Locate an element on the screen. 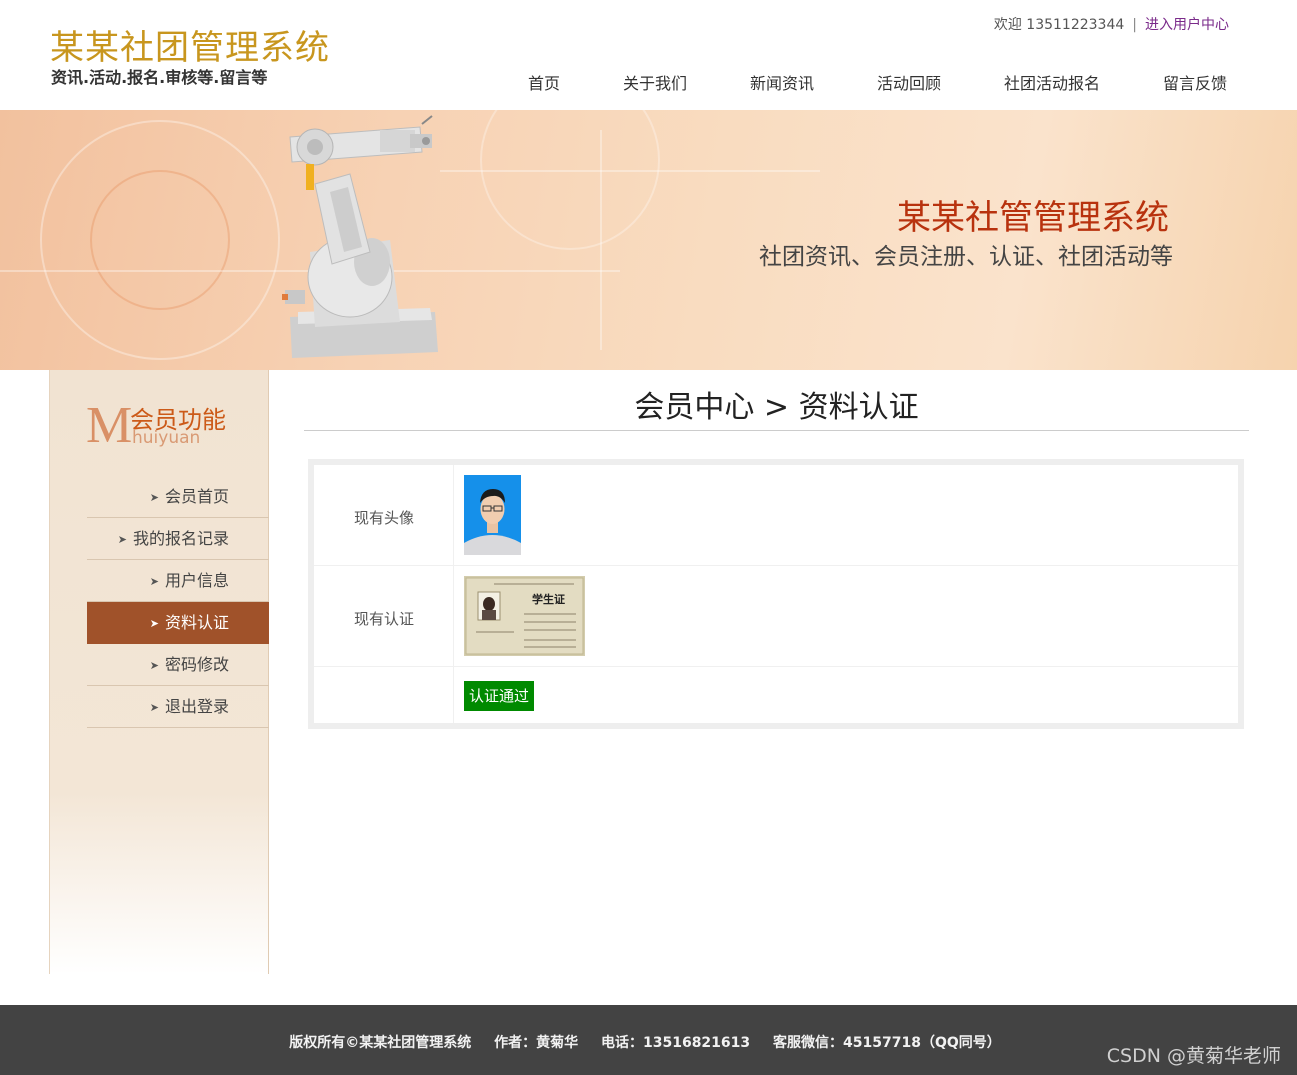  sidebar-heading: M 会员功能 huiyuan is located at coordinates (166, 426).